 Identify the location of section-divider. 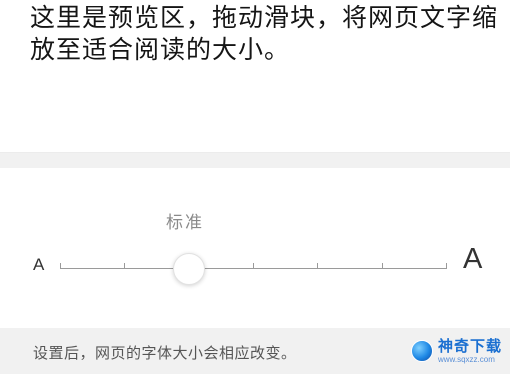
(255, 160).